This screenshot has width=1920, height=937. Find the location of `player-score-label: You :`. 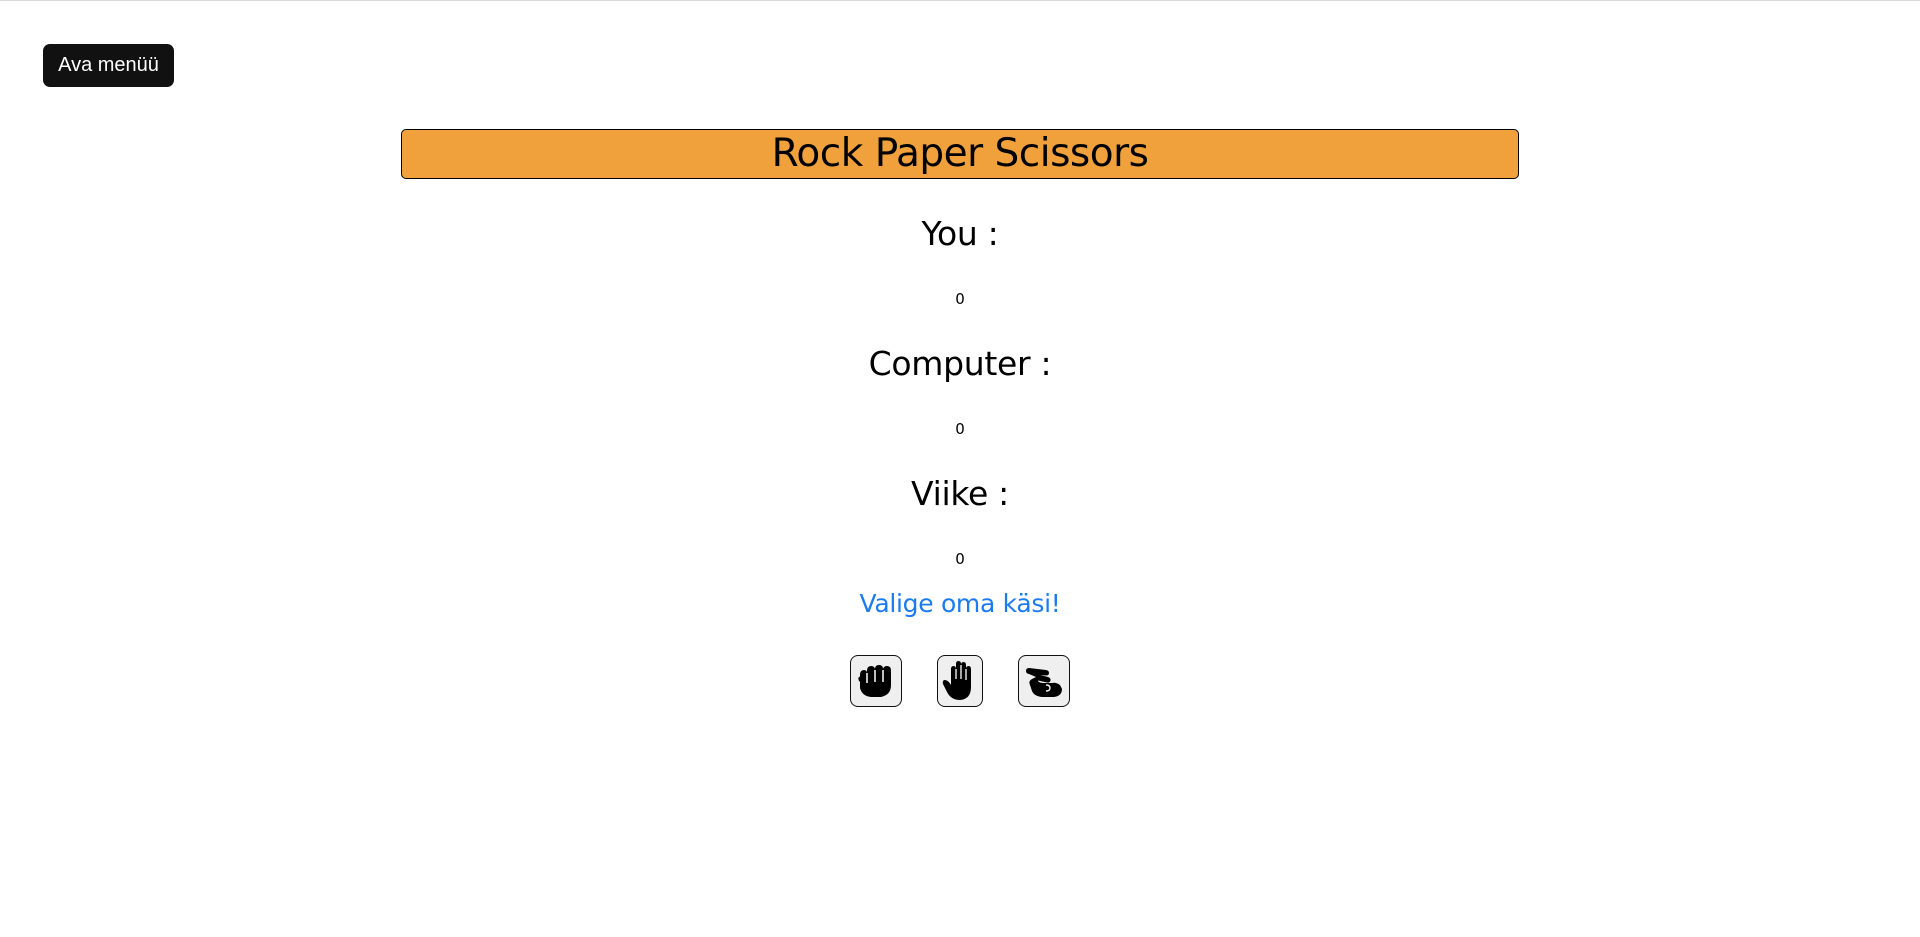

player-score-label: You : is located at coordinates (960, 233).